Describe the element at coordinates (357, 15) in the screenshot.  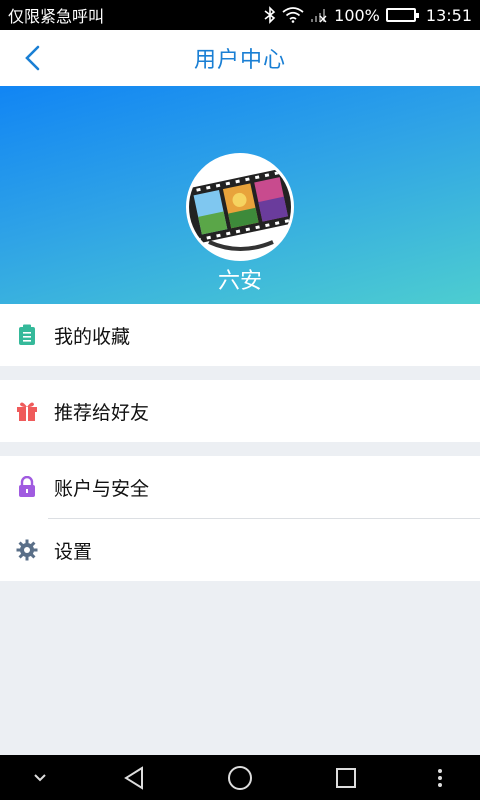
I see `battery-percent: 100%` at that location.